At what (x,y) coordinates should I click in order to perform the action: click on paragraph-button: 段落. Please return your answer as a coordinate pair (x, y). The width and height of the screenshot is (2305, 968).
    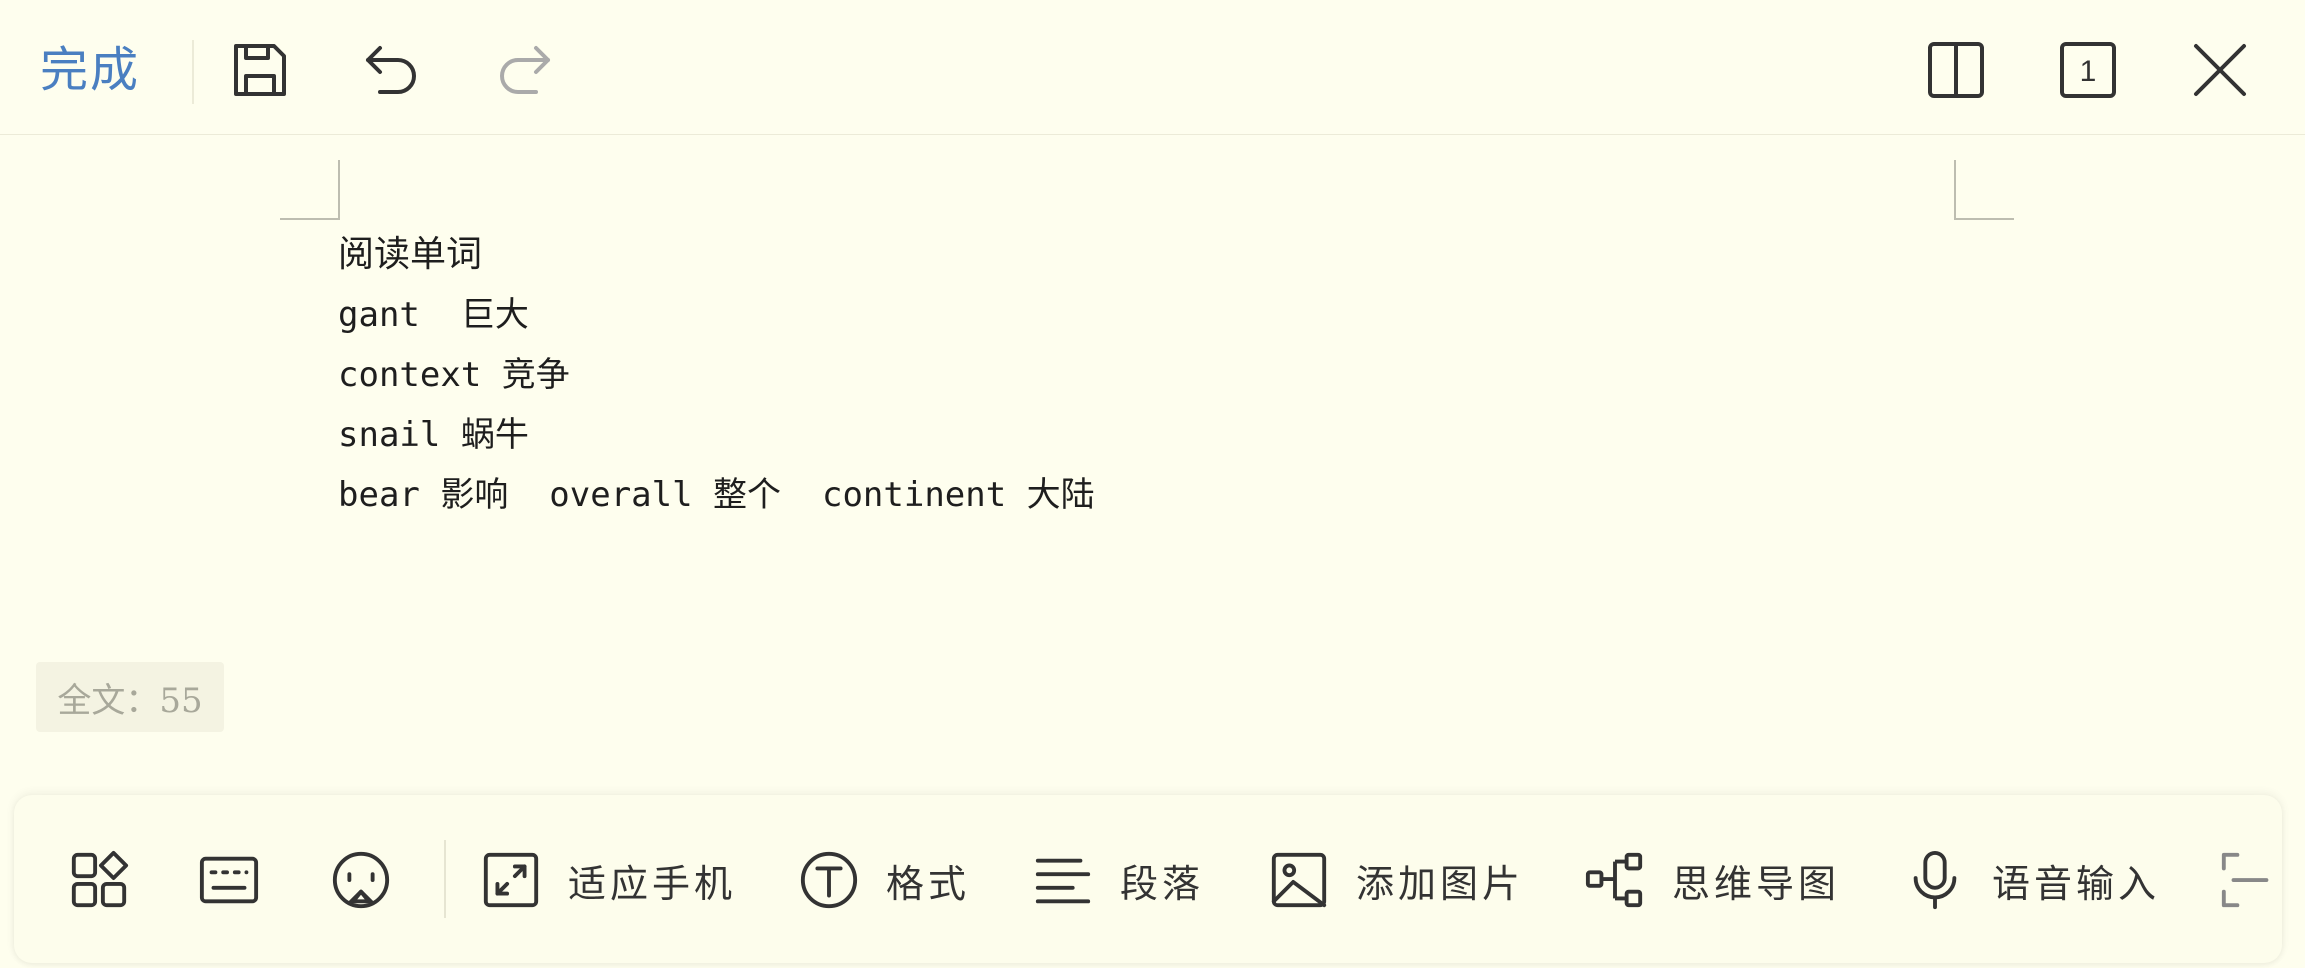
    Looking at the image, I should click on (1118, 880).